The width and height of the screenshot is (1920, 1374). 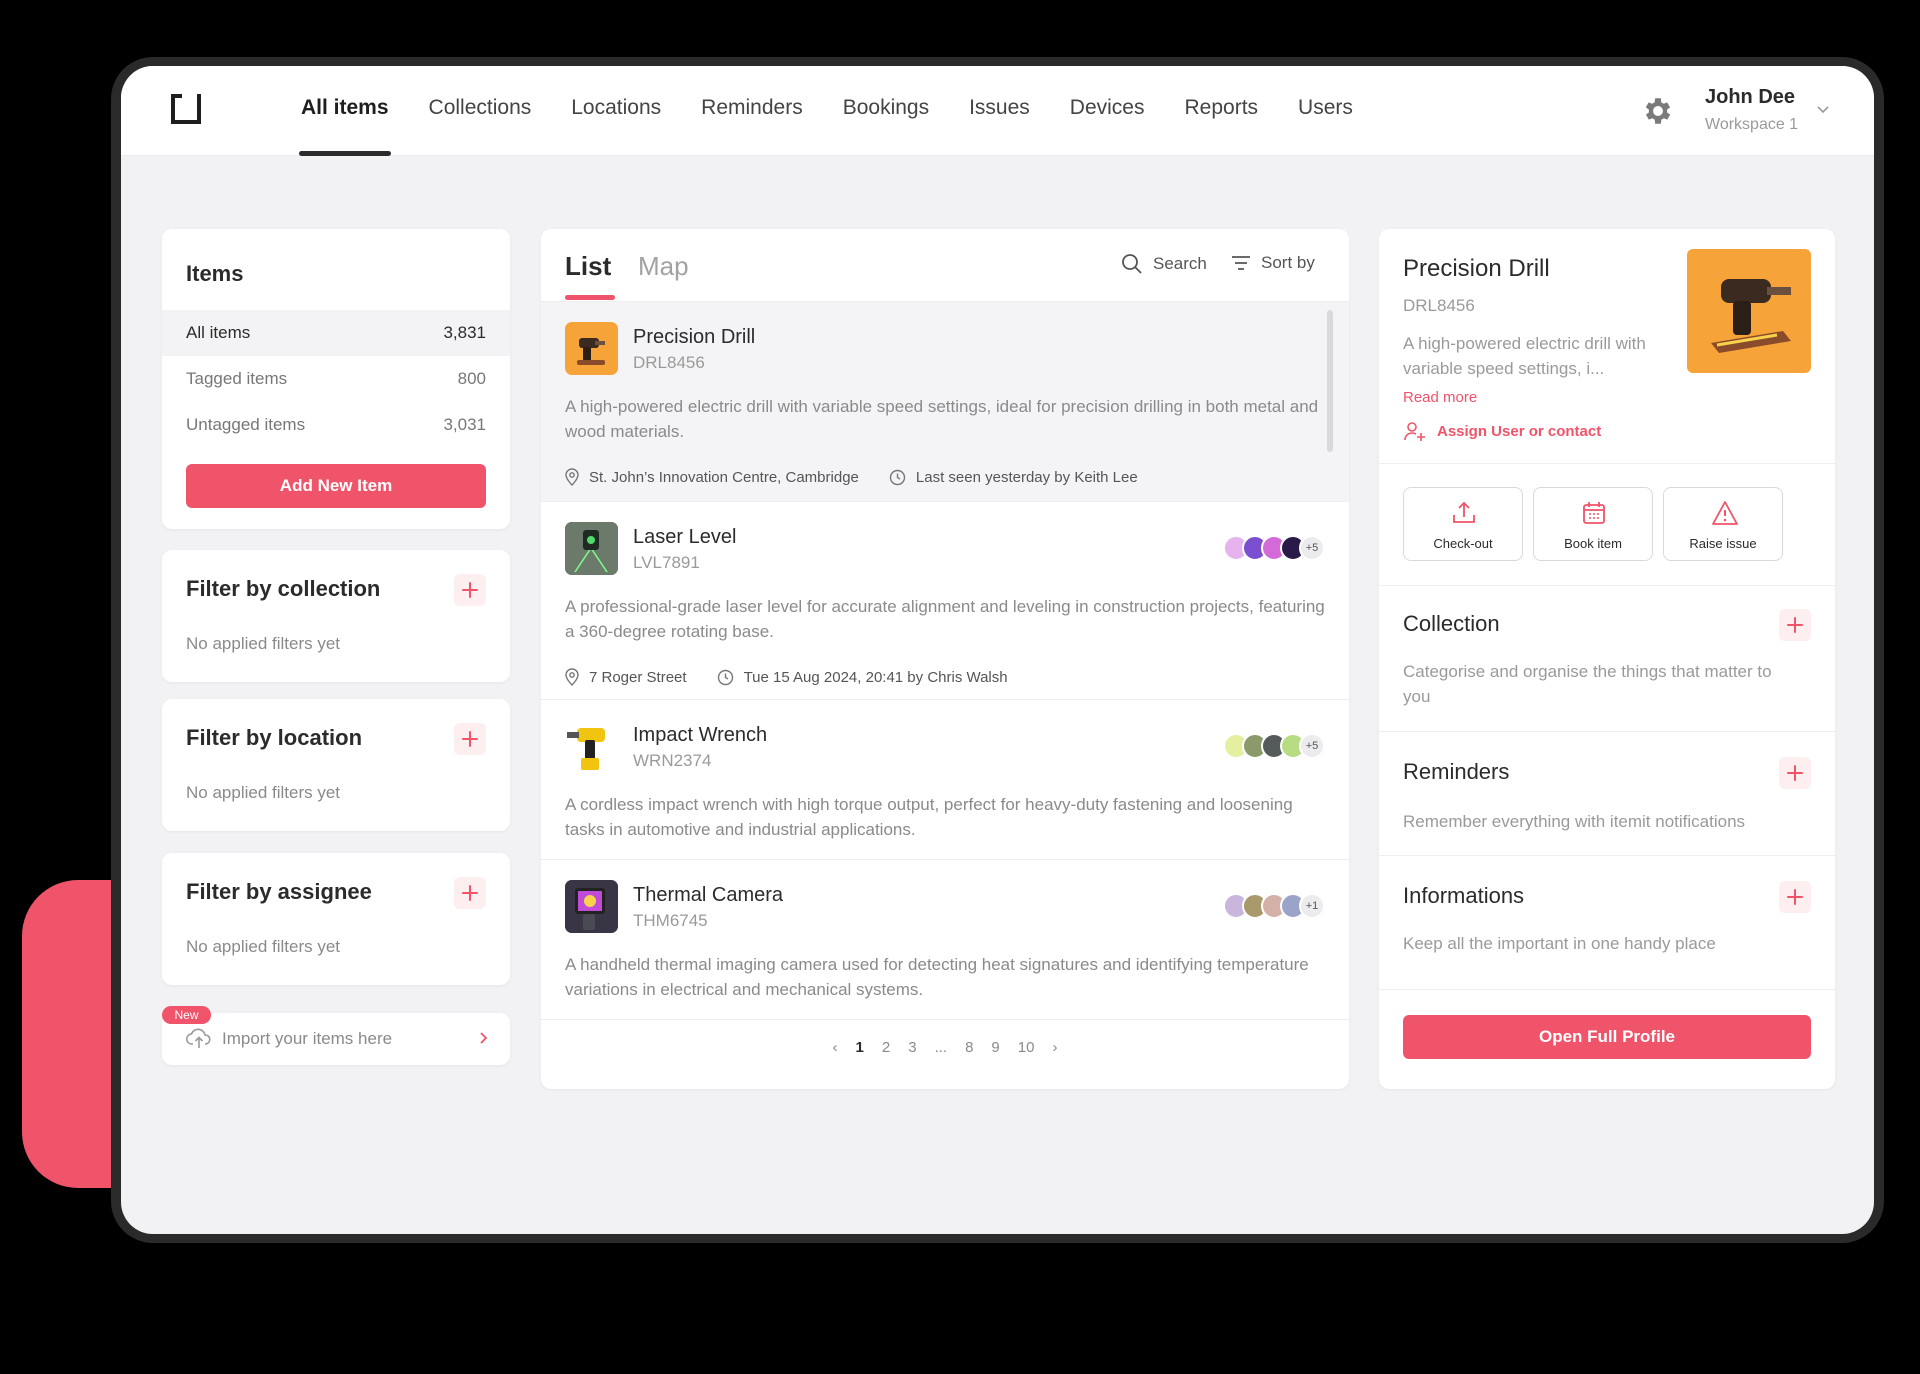 I want to click on item-last-seen: Tue 15 Aug 2024, 20:41 by Chris Walsh, so click(x=875, y=677).